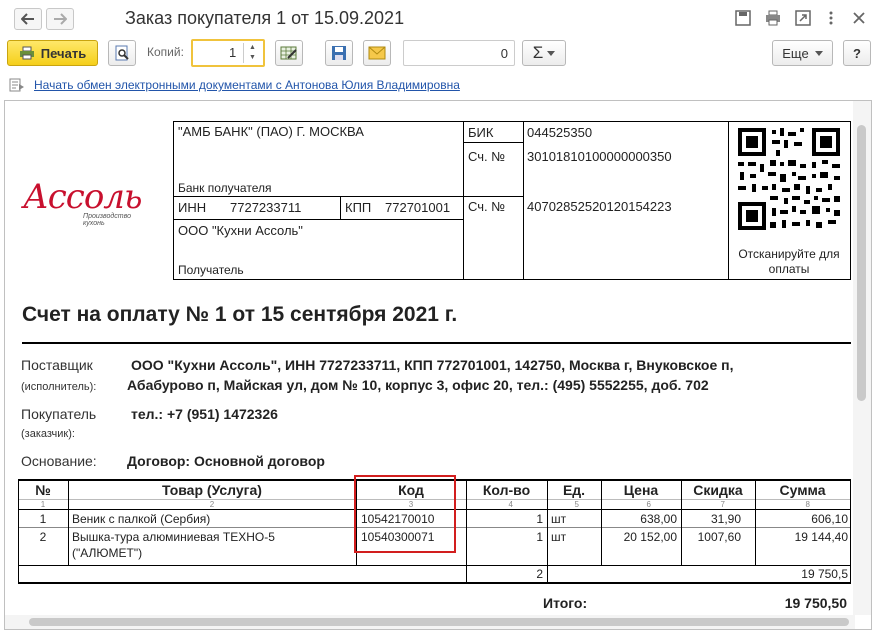 Image resolution: width=882 pixels, height=636 pixels. What do you see at coordinates (802, 490) in the screenshot?
I see `table-header: Сумма` at bounding box center [802, 490].